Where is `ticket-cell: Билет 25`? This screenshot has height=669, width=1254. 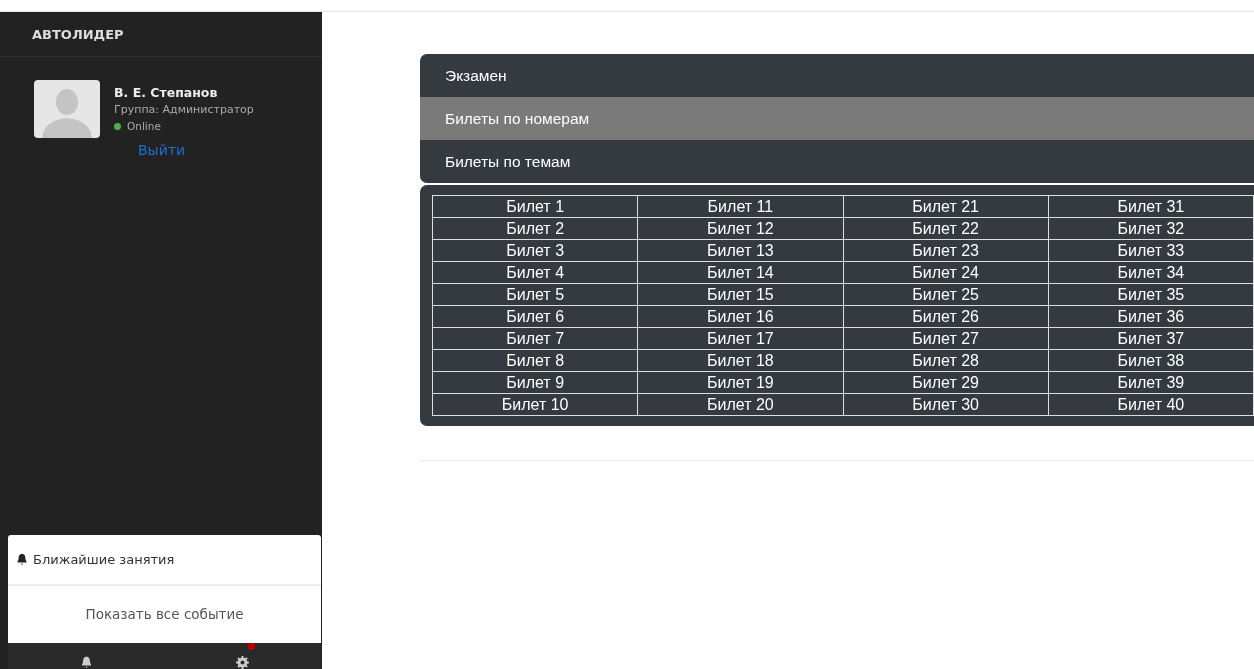 ticket-cell: Билет 25 is located at coordinates (946, 294).